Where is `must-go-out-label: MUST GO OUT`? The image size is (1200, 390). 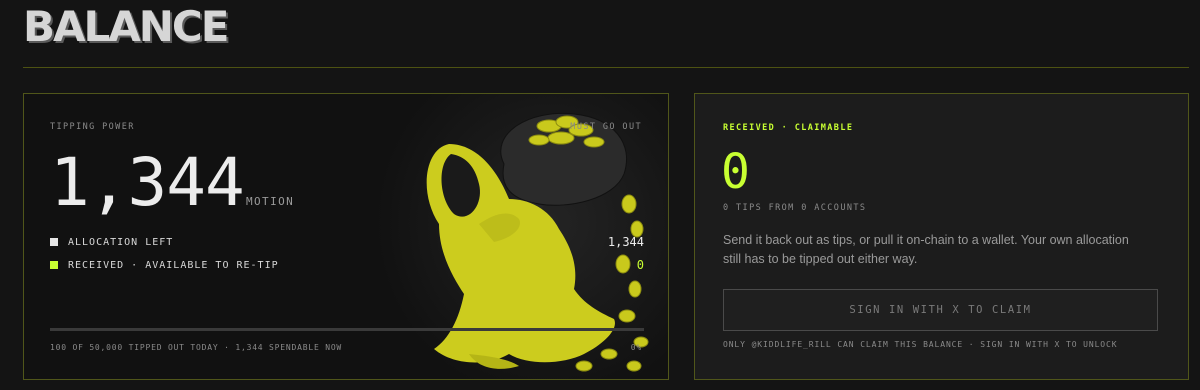 must-go-out-label: MUST GO OUT is located at coordinates (606, 127).